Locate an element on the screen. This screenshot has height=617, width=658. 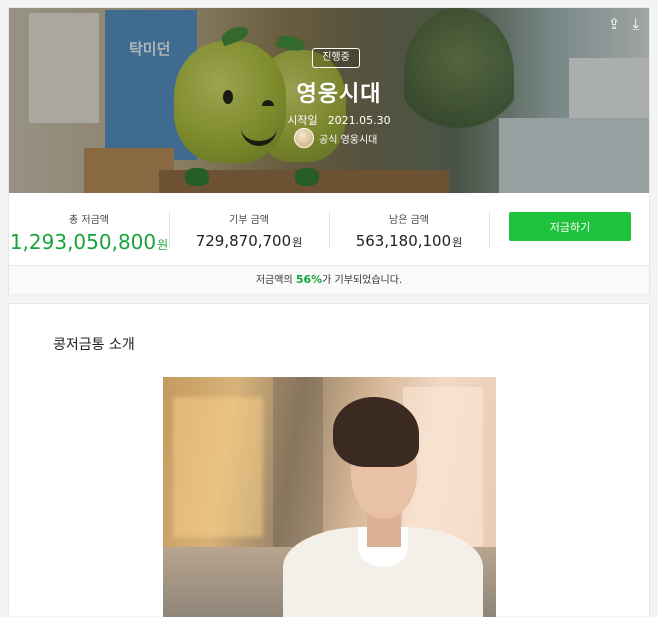
donated-amount-value: 729,870,700 is located at coordinates (243, 241).